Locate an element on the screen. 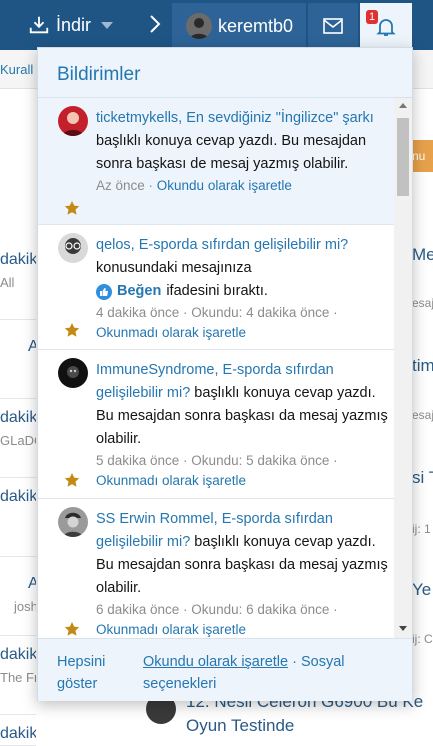 This screenshot has width=433, height=746. alerts-button: 1 is located at coordinates (386, 26).